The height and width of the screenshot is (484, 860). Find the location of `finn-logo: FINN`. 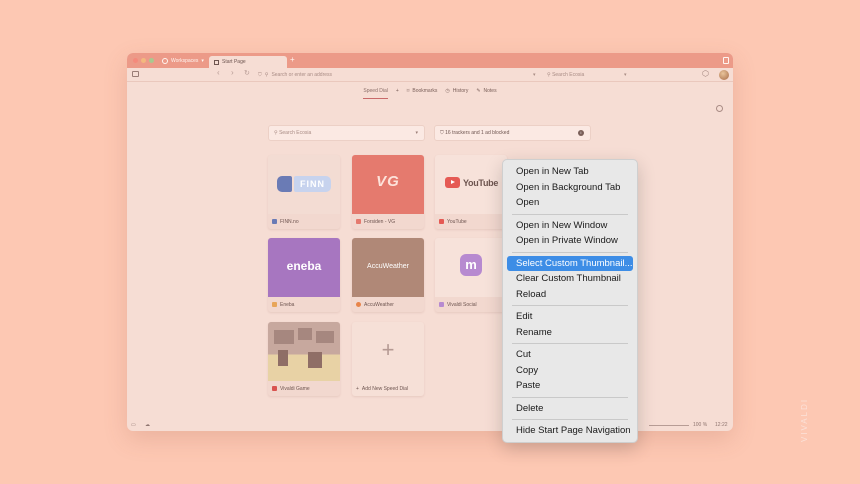

finn-logo: FINN is located at coordinates (304, 184).